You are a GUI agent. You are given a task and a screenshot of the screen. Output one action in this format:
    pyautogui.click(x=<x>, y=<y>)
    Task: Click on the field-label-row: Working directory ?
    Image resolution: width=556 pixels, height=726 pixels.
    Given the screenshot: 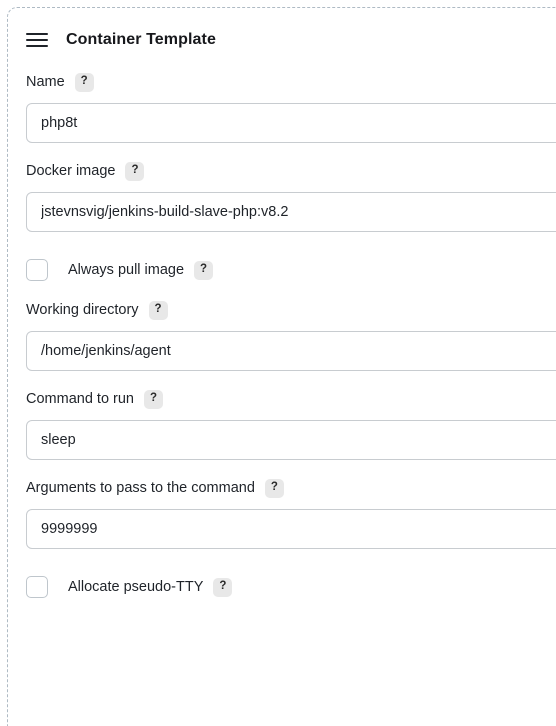 What is the action you would take?
    pyautogui.click(x=291, y=310)
    